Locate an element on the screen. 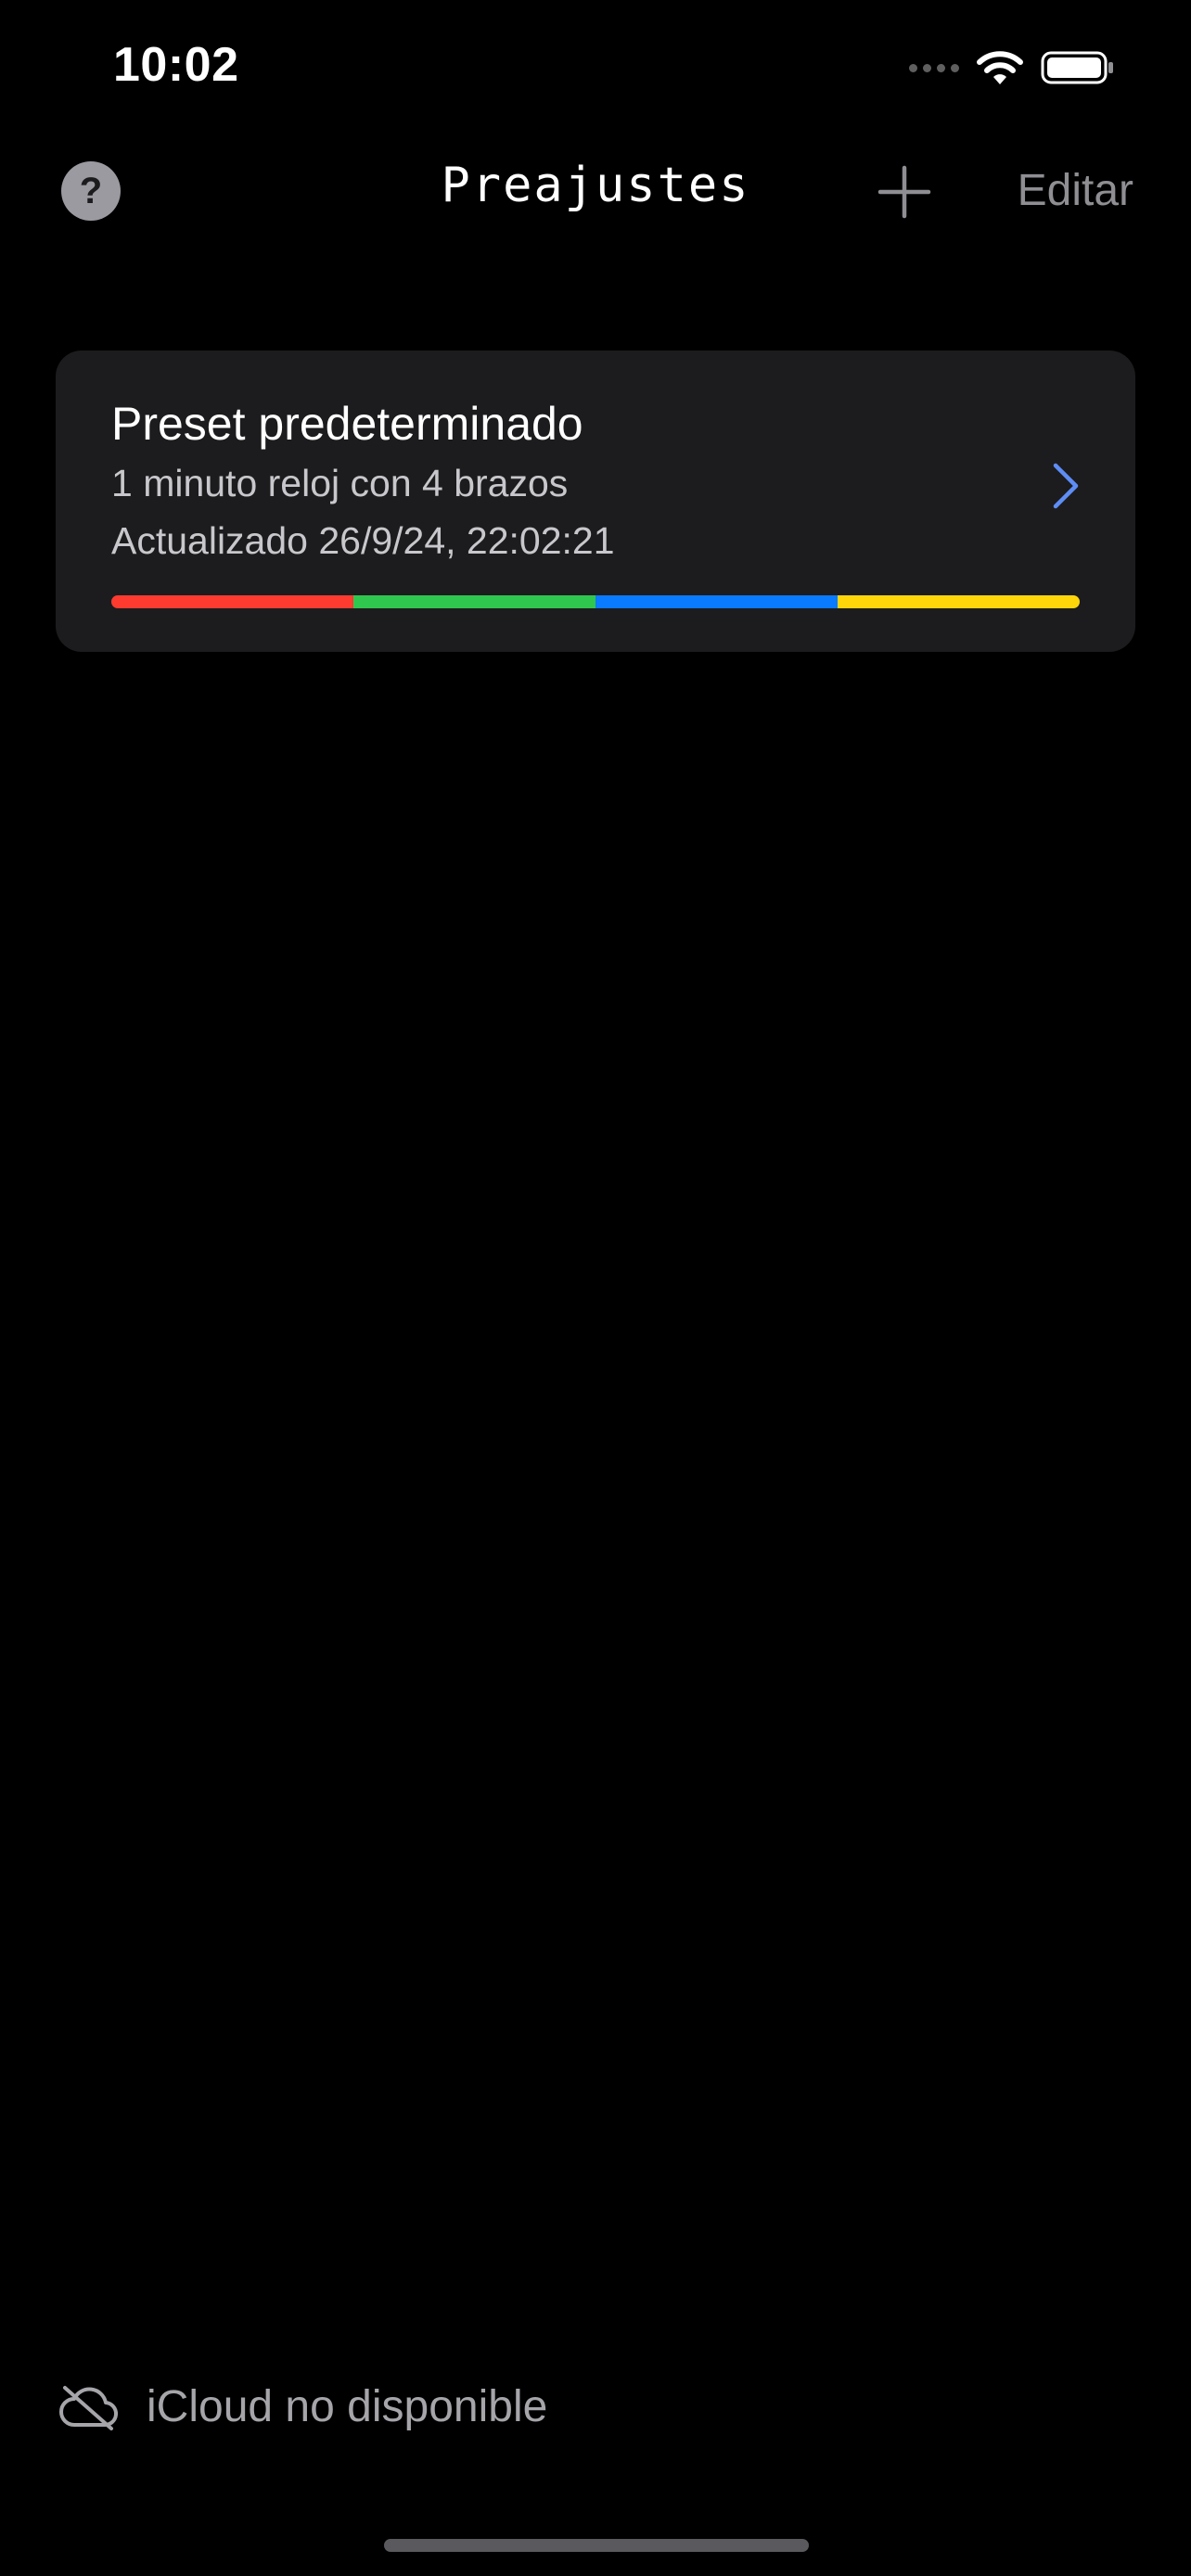  icloud-status-label: iCloud no disponible is located at coordinates (347, 2406).